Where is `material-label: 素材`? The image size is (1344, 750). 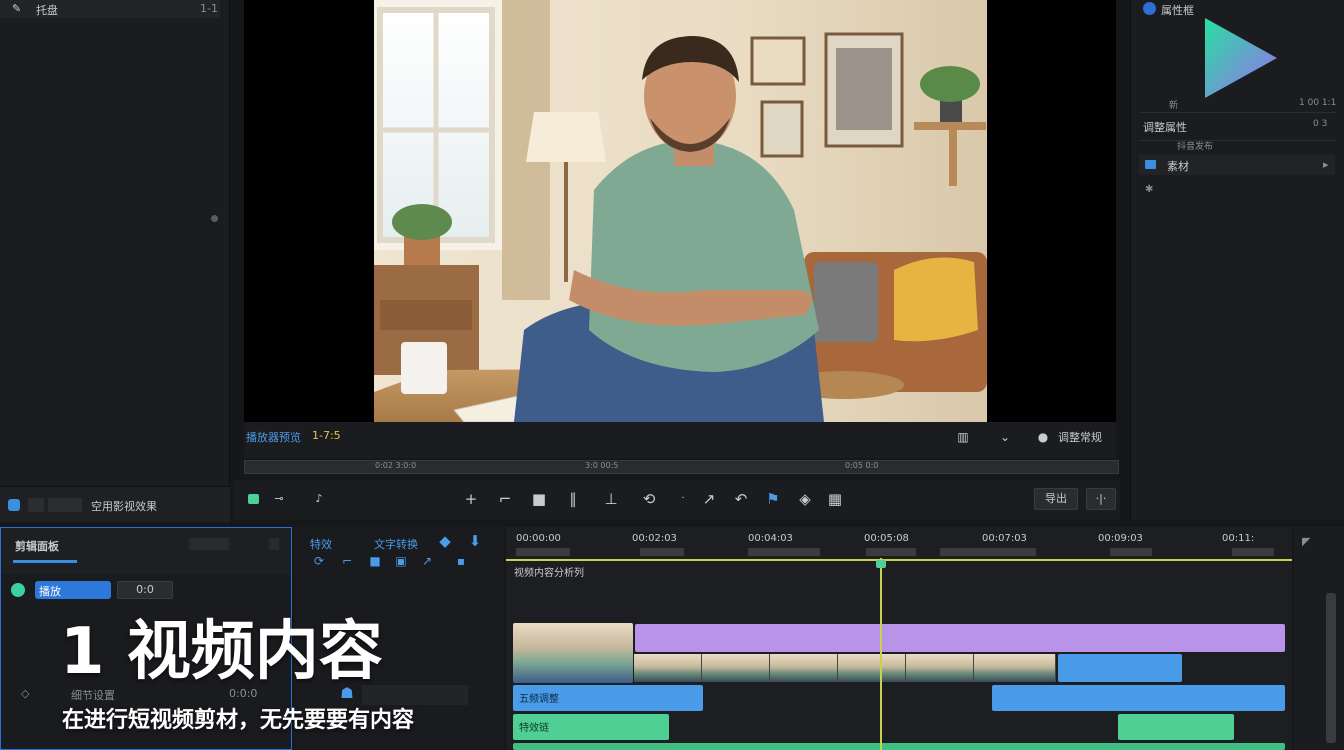 material-label: 素材 is located at coordinates (1178, 166).